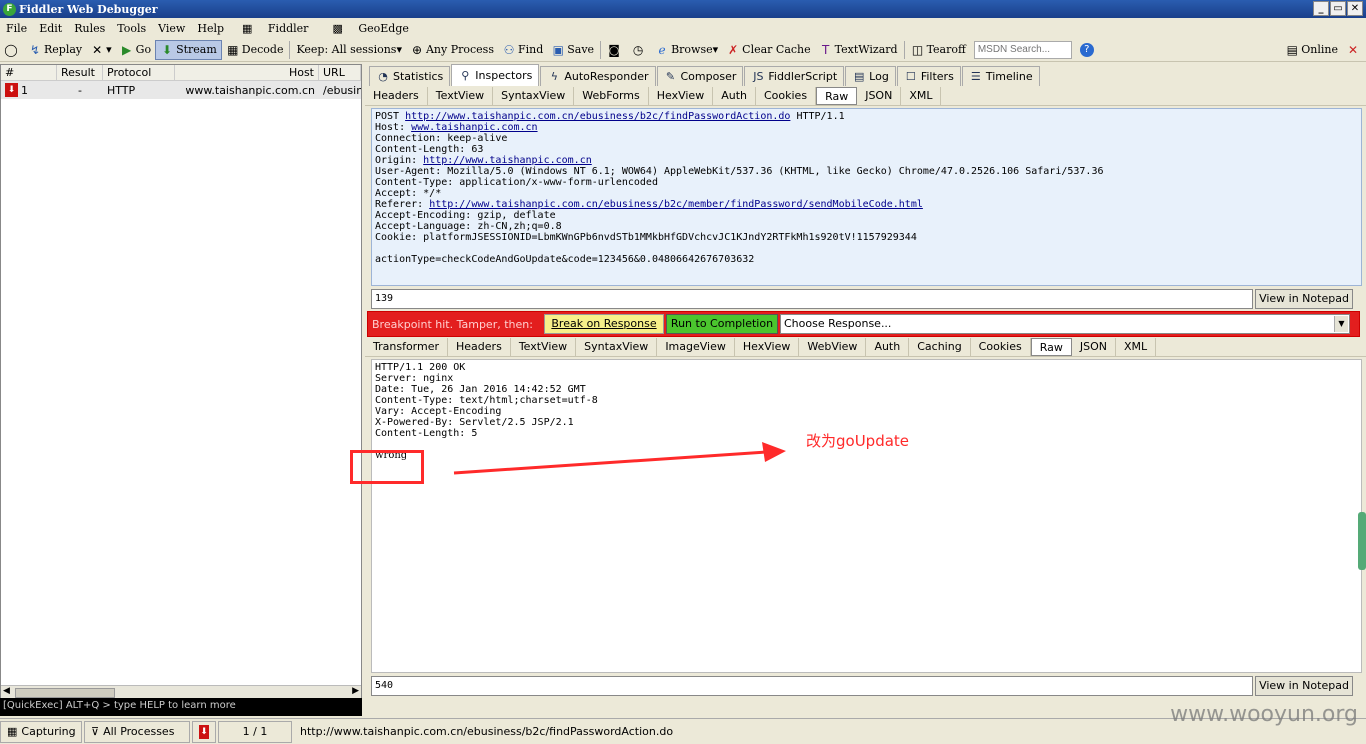 Image resolution: width=1366 pixels, height=744 pixels. Describe the element at coordinates (410, 76) in the screenshot. I see `tab-statistics: ◔ Statistics` at that location.